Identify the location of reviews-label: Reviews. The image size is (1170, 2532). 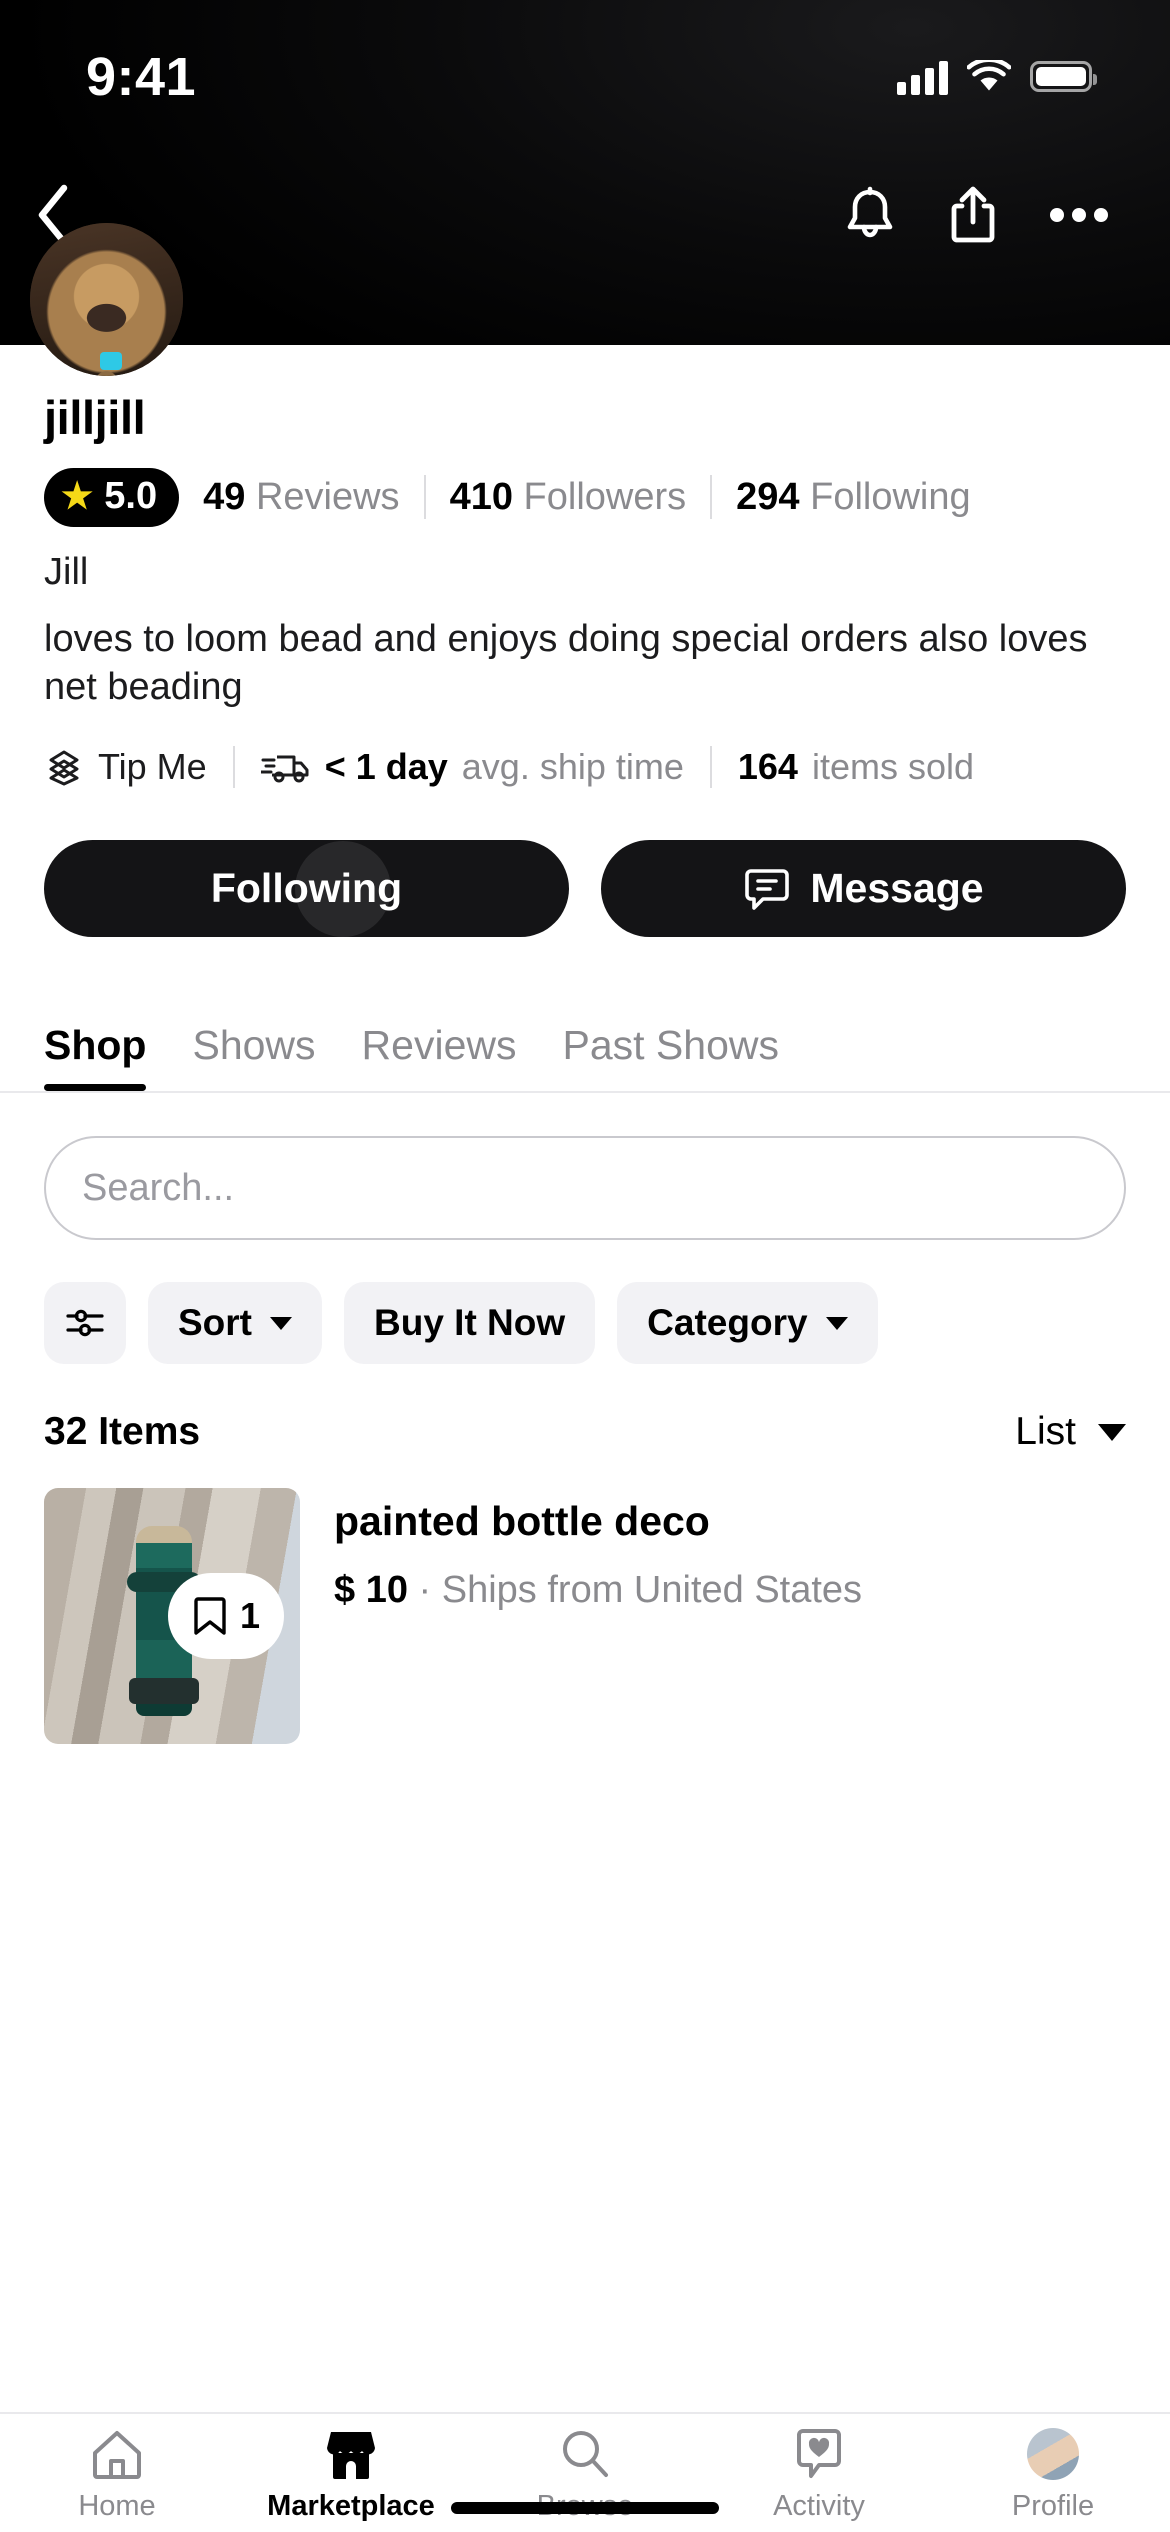
(327, 496).